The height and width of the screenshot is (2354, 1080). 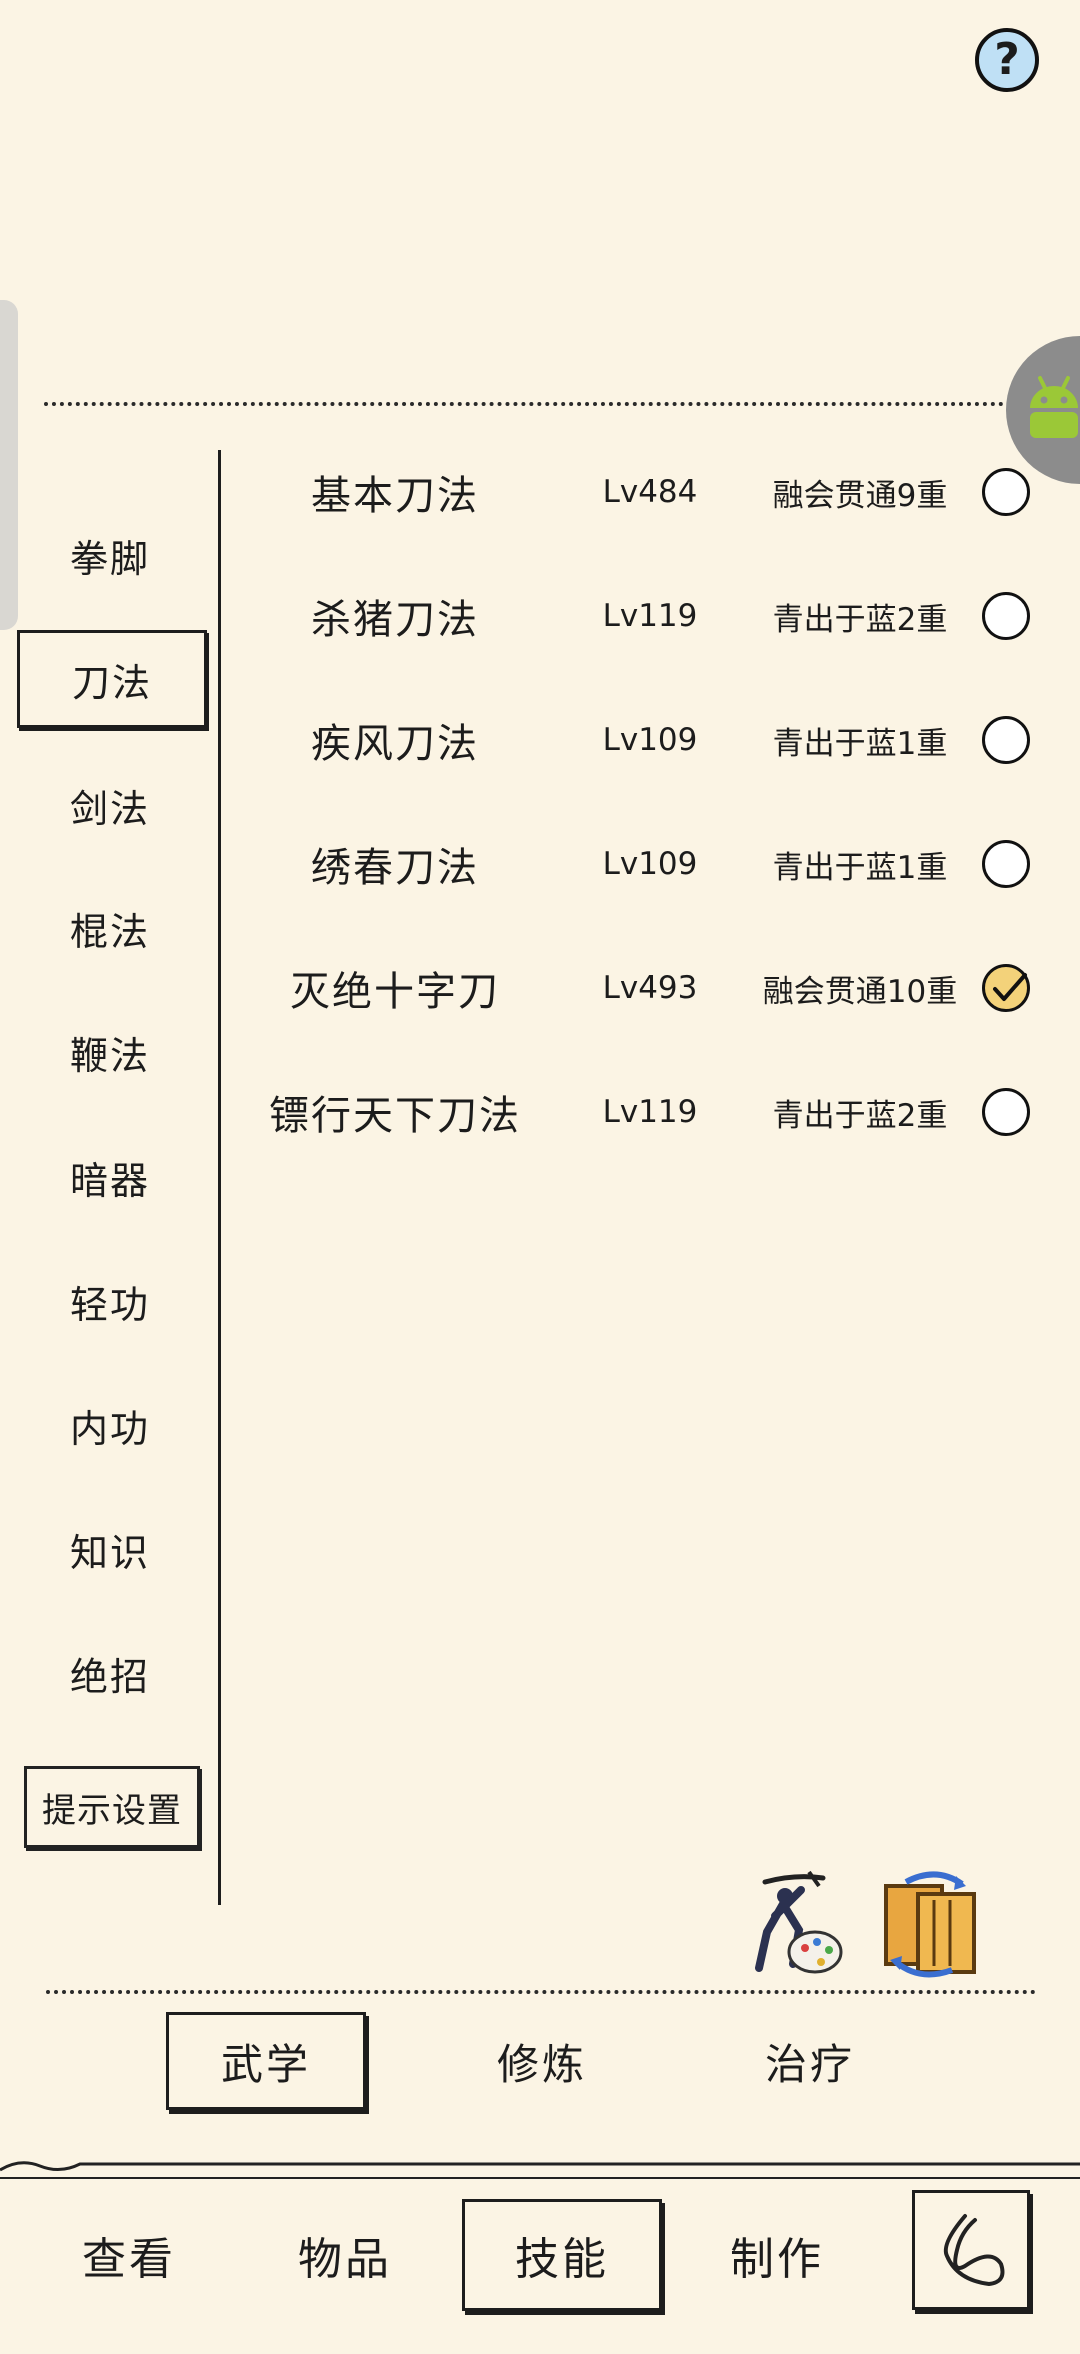 I want to click on check-icon, so click(x=1010, y=987).